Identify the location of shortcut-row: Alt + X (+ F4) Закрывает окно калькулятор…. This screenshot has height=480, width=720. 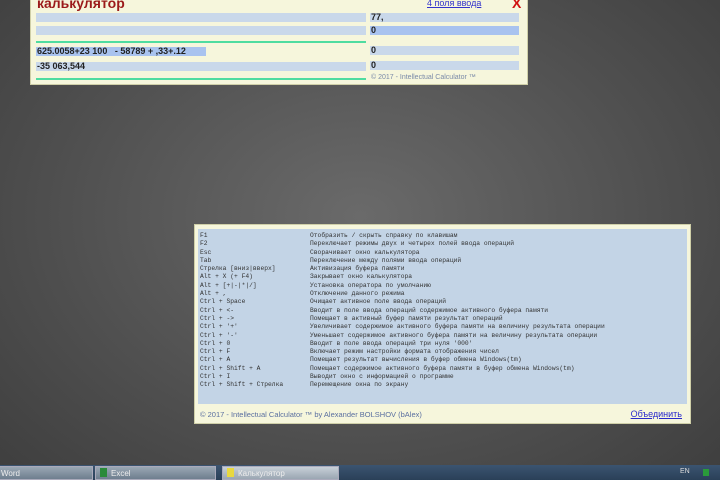
(442, 277).